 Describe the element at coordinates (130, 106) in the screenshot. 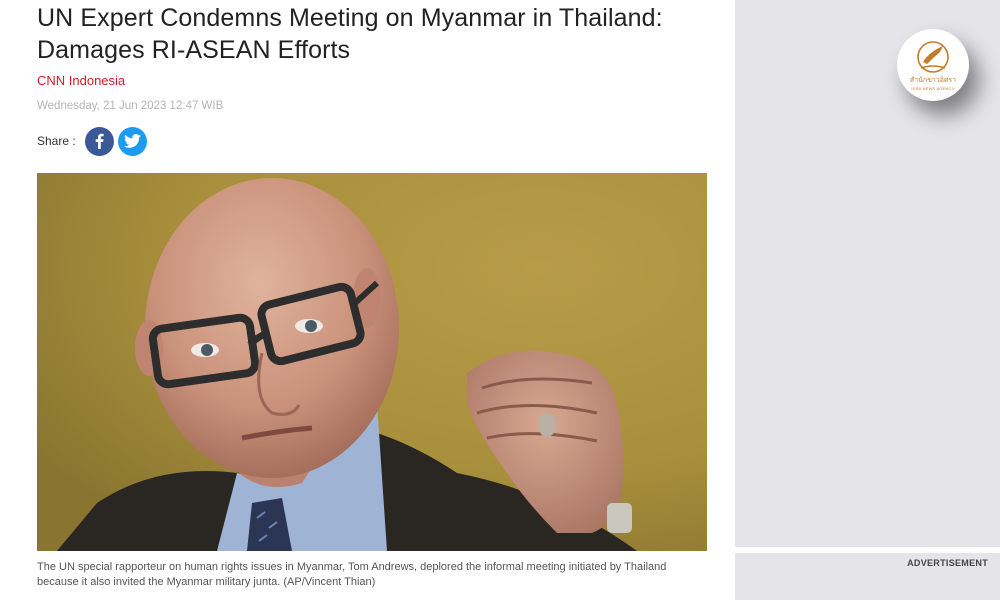

I see `publish-date: Wednesday, 21 Jun 2023 12:47 WIB` at that location.